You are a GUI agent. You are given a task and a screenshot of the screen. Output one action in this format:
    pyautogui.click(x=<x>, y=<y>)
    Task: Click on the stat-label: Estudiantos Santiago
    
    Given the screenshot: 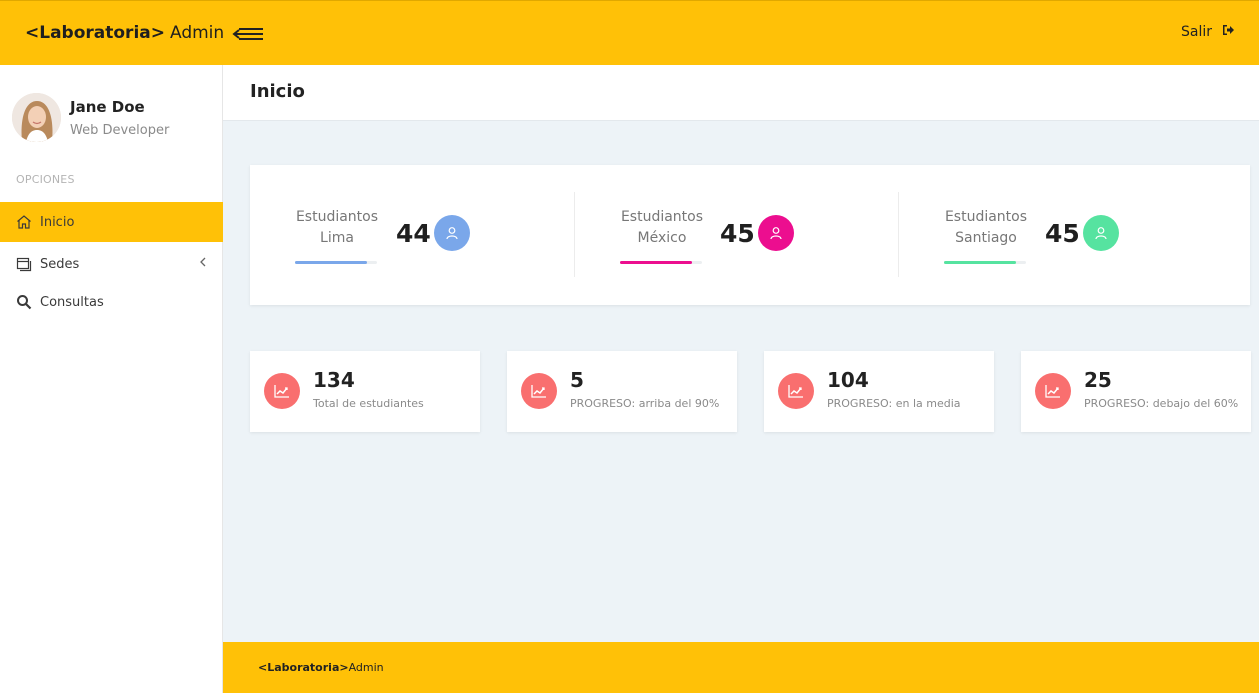 What is the action you would take?
    pyautogui.click(x=986, y=227)
    